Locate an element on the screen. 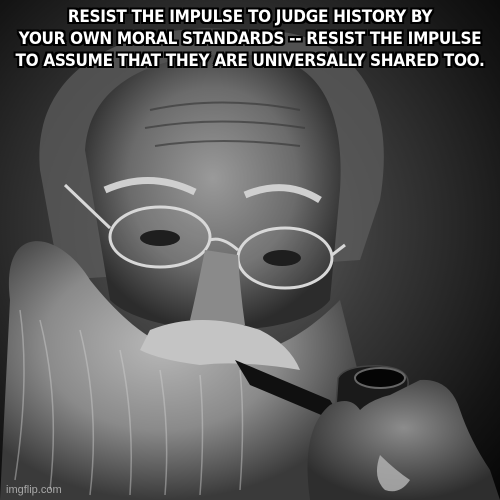 This screenshot has height=500, width=500. caption-line-1: RESIST THE IMPULSE TO JUDGE HISTORY BY is located at coordinates (250, 17).